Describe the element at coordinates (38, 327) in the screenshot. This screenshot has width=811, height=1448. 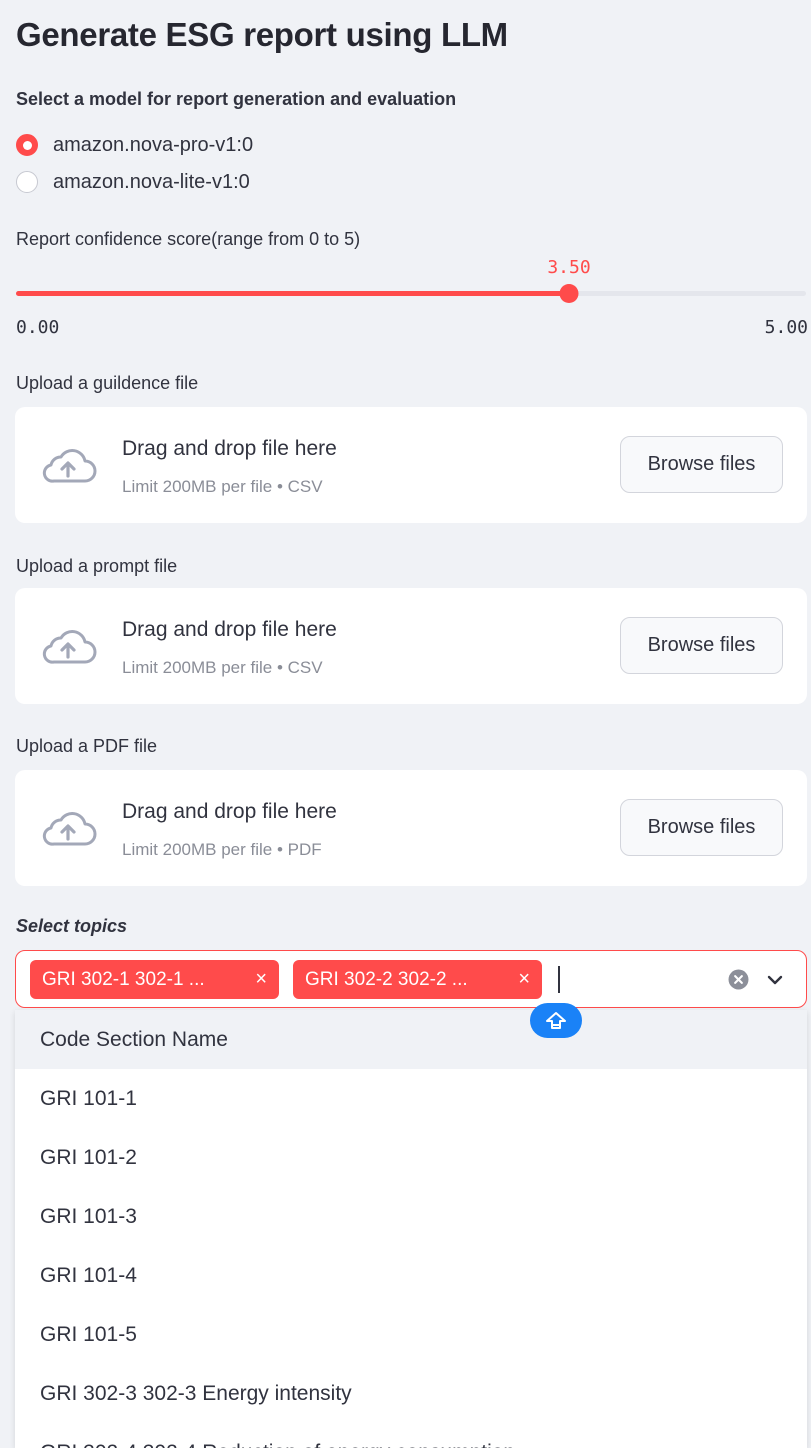
I see `slider-min-label: 0.00` at that location.